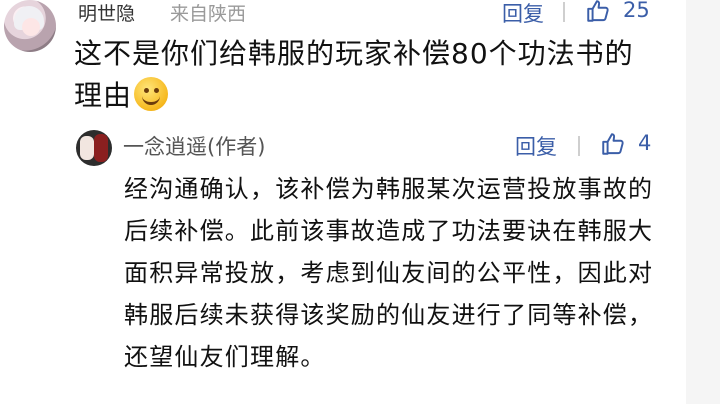 The height and width of the screenshot is (404, 720). Describe the element at coordinates (645, 143) in the screenshot. I see `like-count: 4` at that location.